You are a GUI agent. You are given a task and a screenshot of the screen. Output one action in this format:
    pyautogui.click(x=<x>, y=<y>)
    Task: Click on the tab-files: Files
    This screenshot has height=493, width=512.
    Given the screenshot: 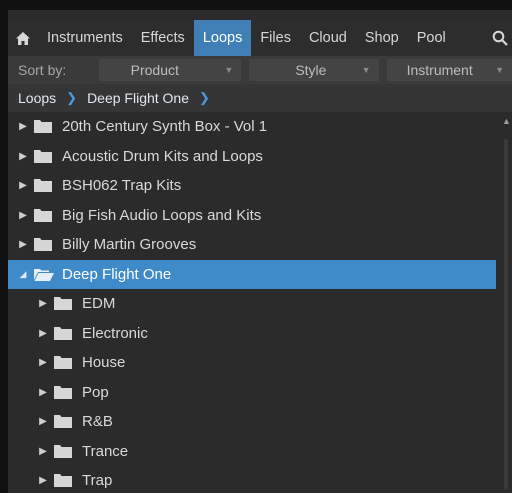 What is the action you would take?
    pyautogui.click(x=275, y=38)
    